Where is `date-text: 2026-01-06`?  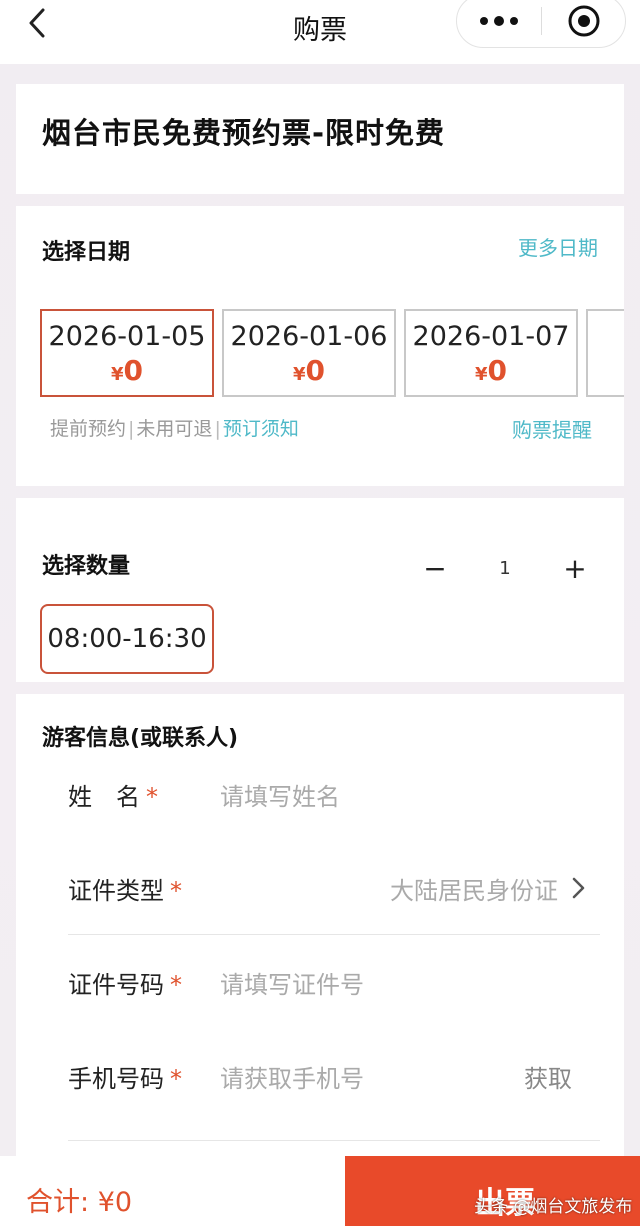 date-text: 2026-01-06 is located at coordinates (309, 336).